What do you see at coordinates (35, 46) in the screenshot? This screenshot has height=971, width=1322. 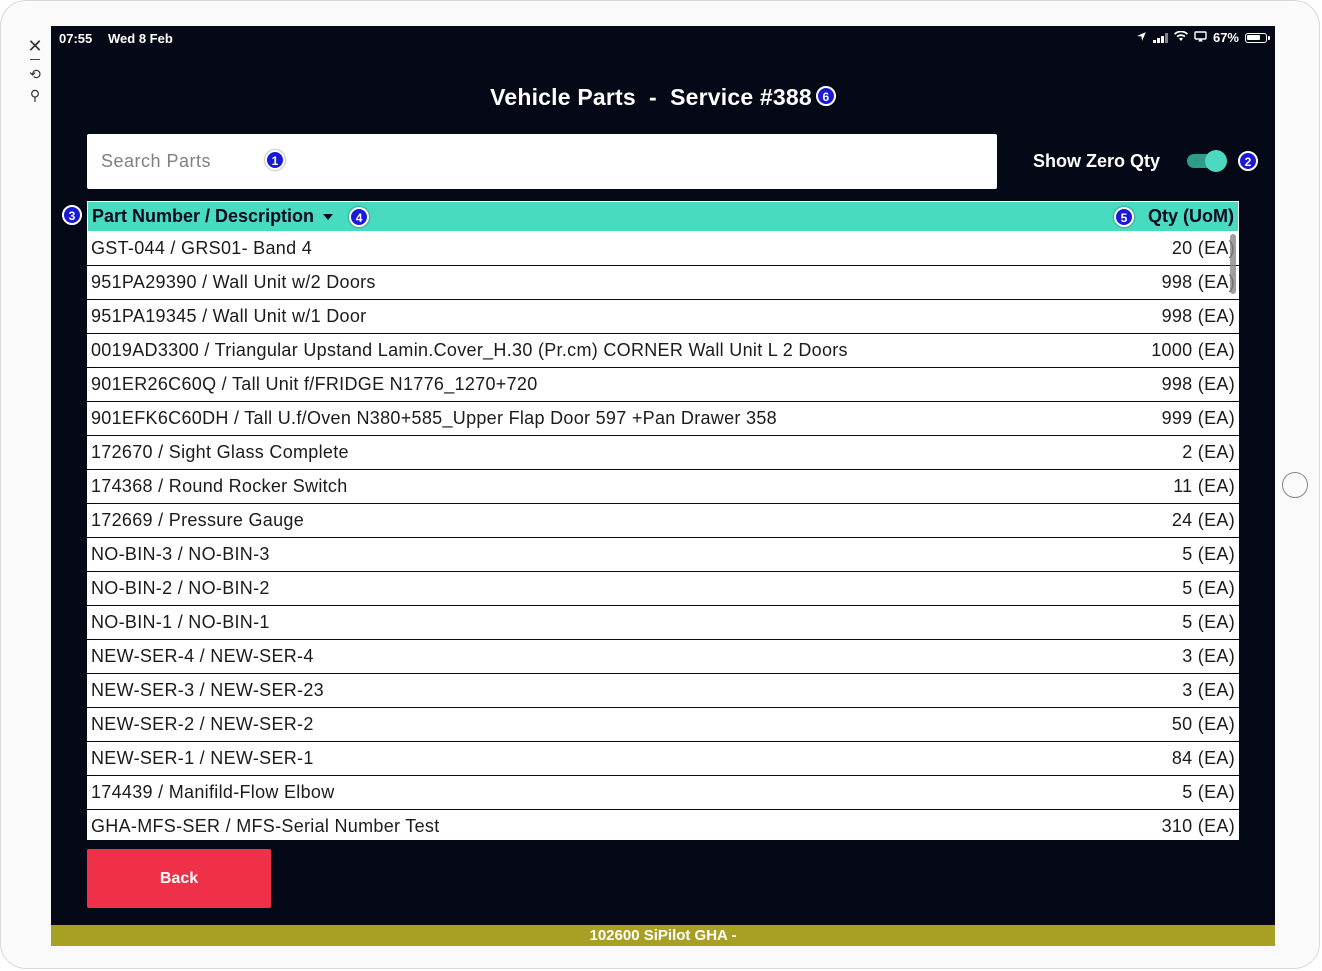 I see `close-icon: ✕` at bounding box center [35, 46].